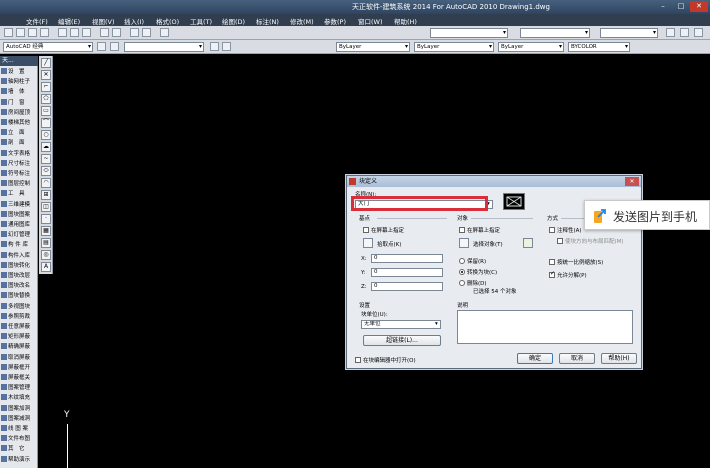 The height and width of the screenshot is (468, 710). What do you see at coordinates (114, 46) in the screenshot?
I see `layer-manager-icon` at bounding box center [114, 46].